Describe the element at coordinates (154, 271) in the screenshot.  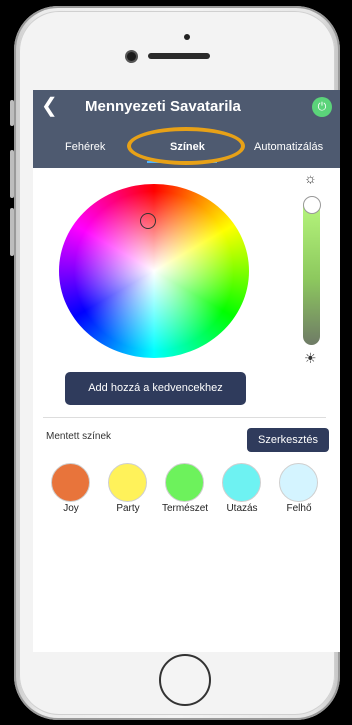
I see `color-wheel` at that location.